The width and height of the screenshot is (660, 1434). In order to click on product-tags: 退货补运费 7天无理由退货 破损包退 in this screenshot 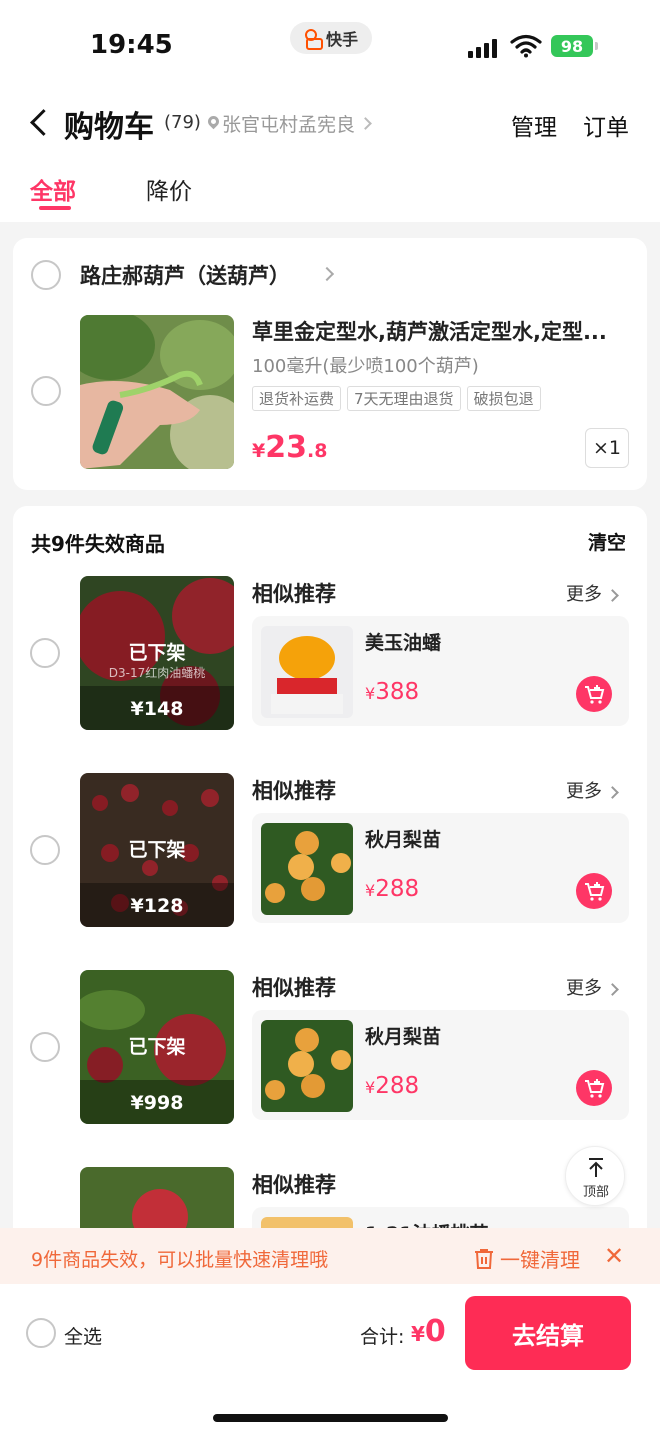, I will do `click(396, 398)`.